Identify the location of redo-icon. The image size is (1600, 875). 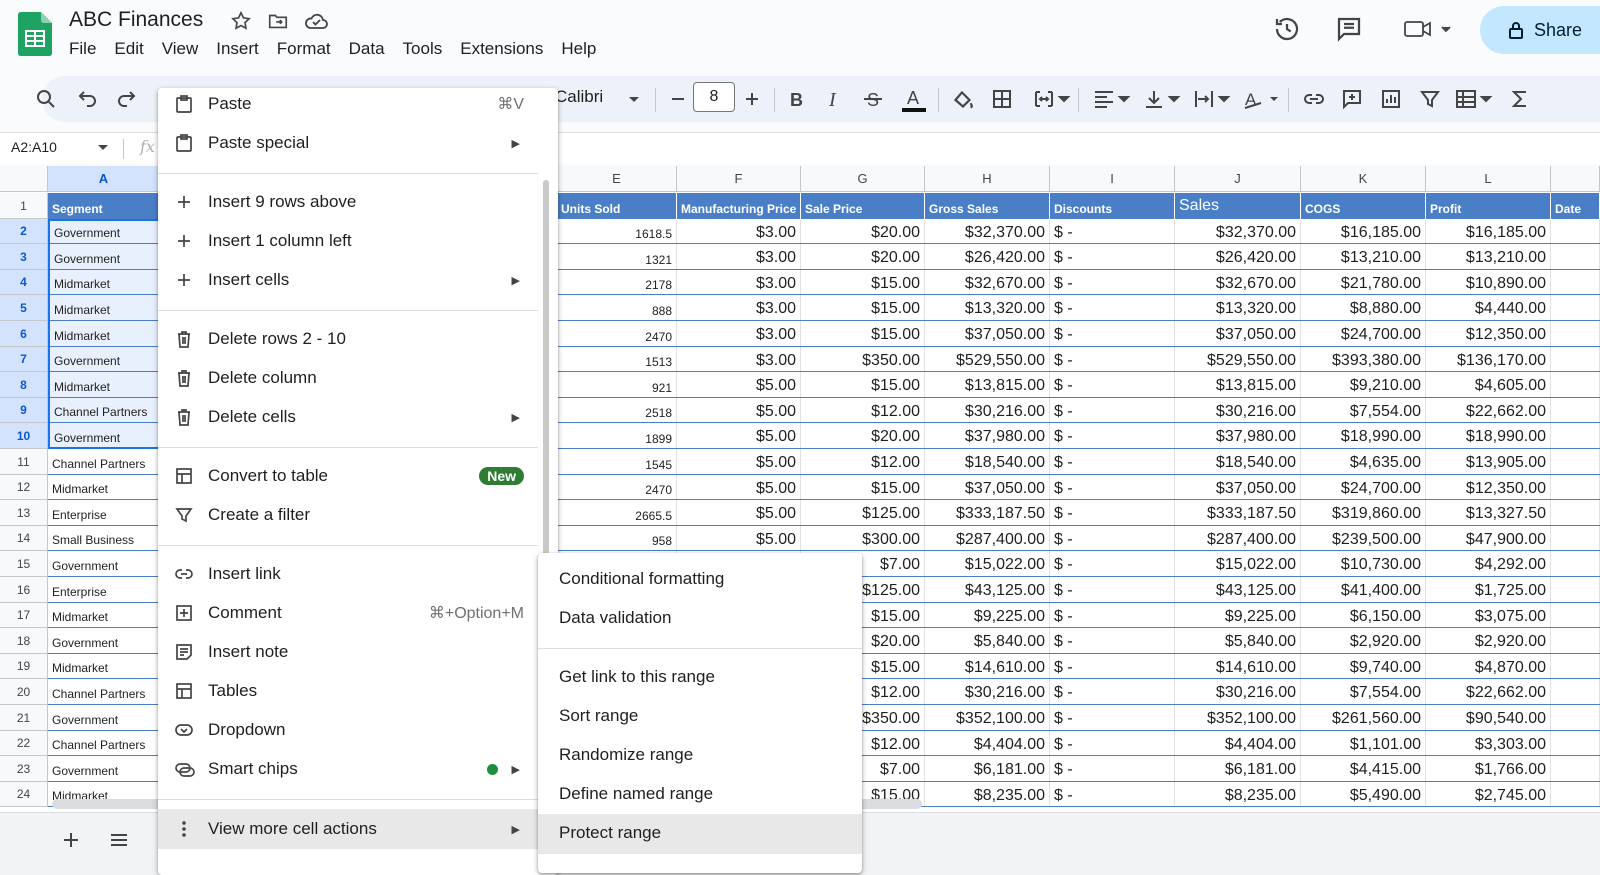
(126, 99).